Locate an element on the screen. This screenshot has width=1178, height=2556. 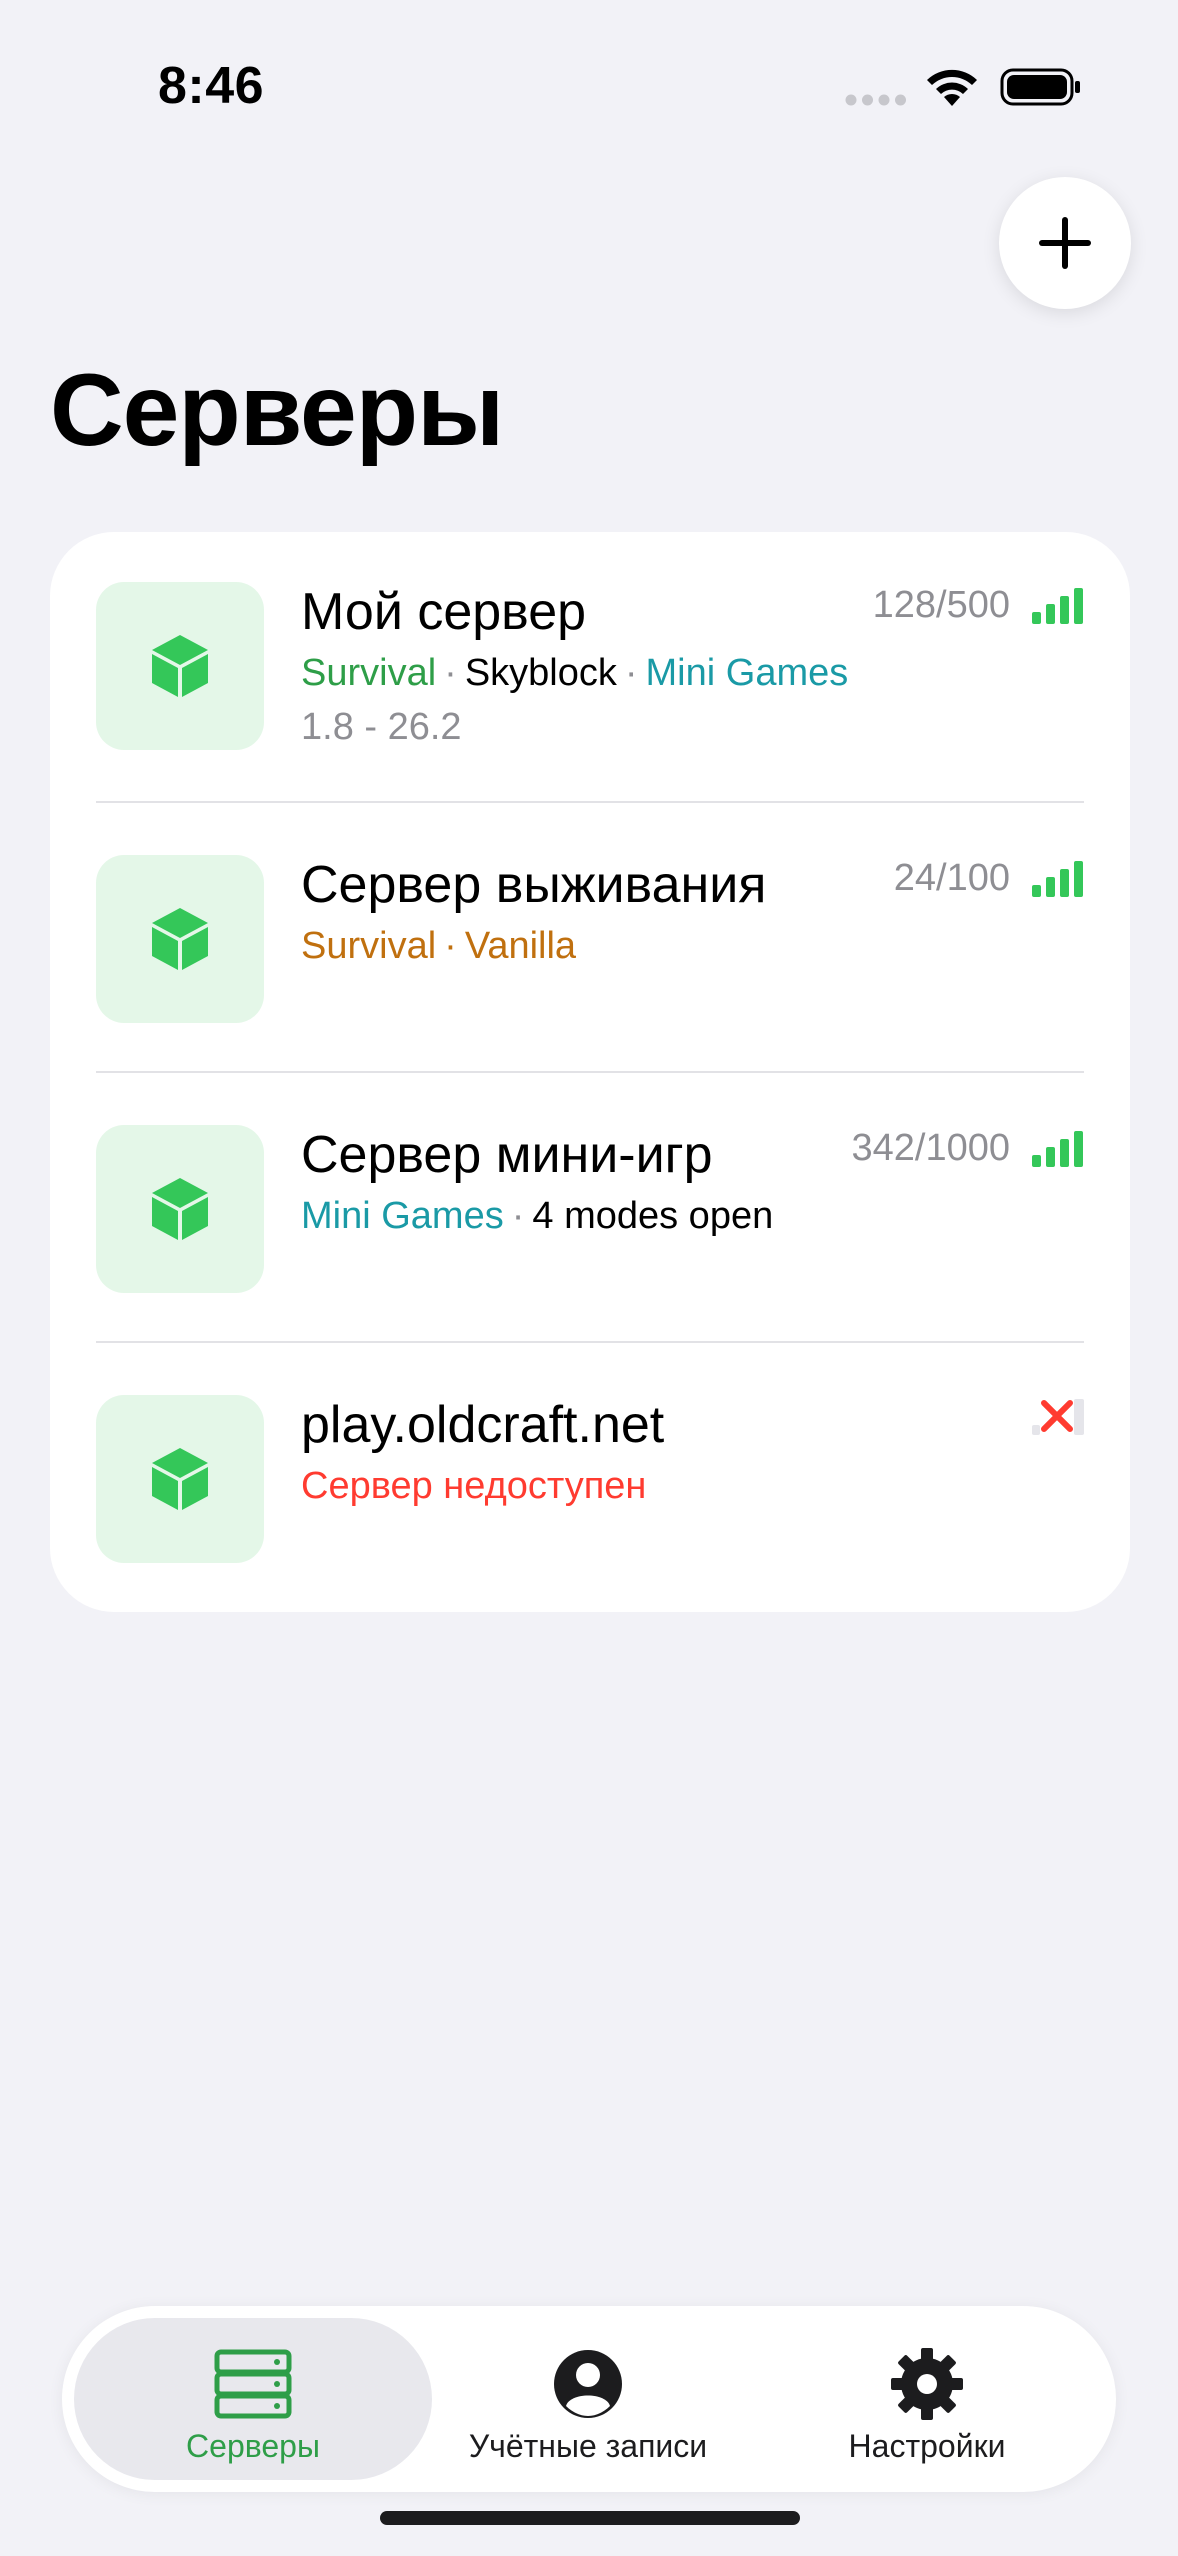
tab-bar: Серверы Учётные записи Настройки is located at coordinates (589, 2399).